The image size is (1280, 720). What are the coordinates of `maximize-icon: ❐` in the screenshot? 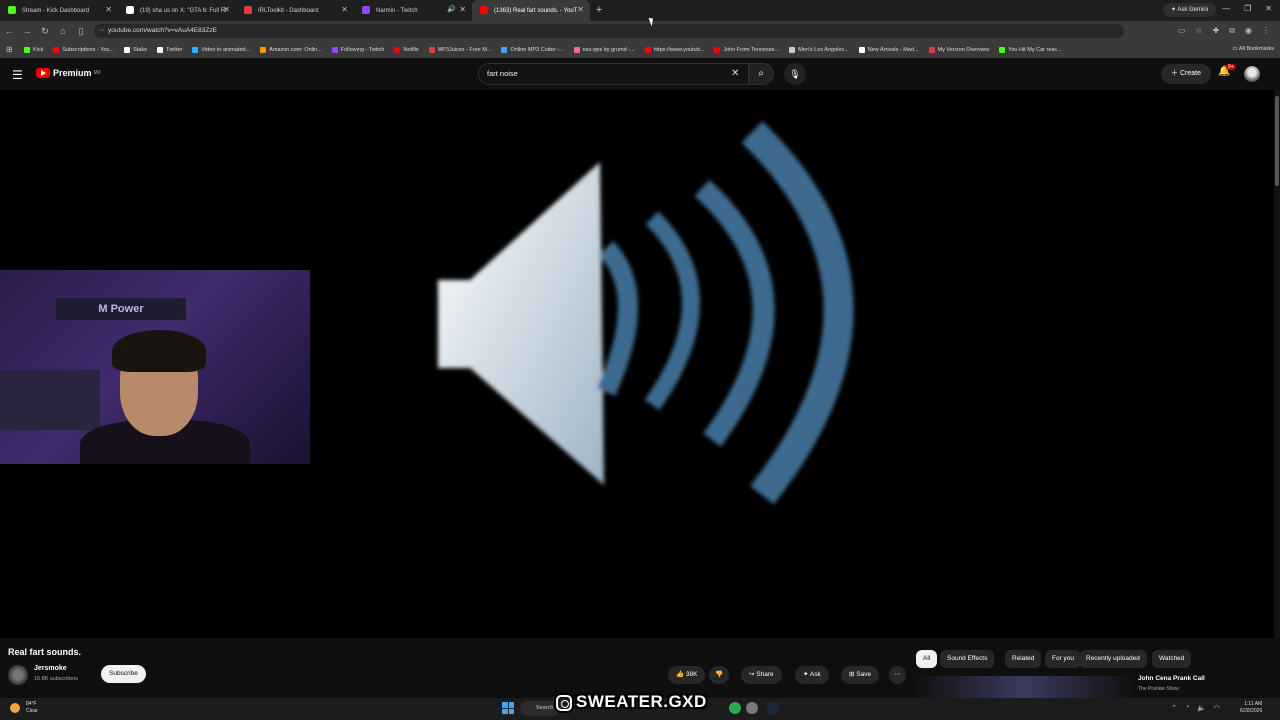 It's located at (1247, 8).